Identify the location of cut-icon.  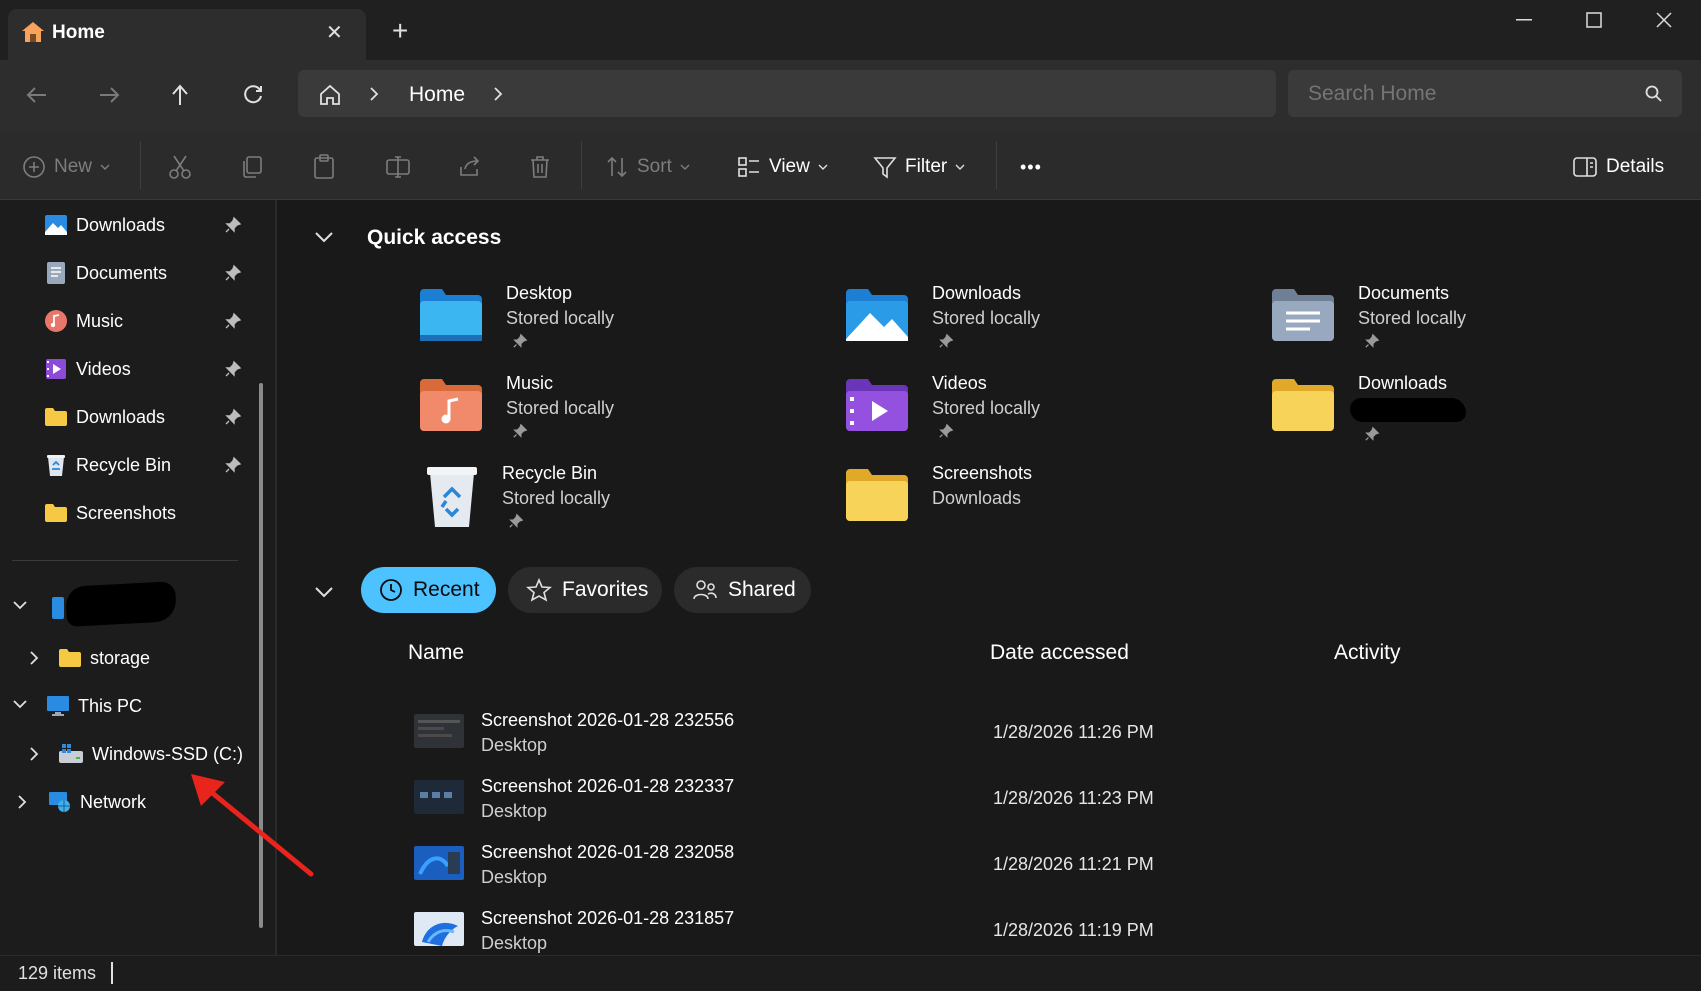
(180, 167).